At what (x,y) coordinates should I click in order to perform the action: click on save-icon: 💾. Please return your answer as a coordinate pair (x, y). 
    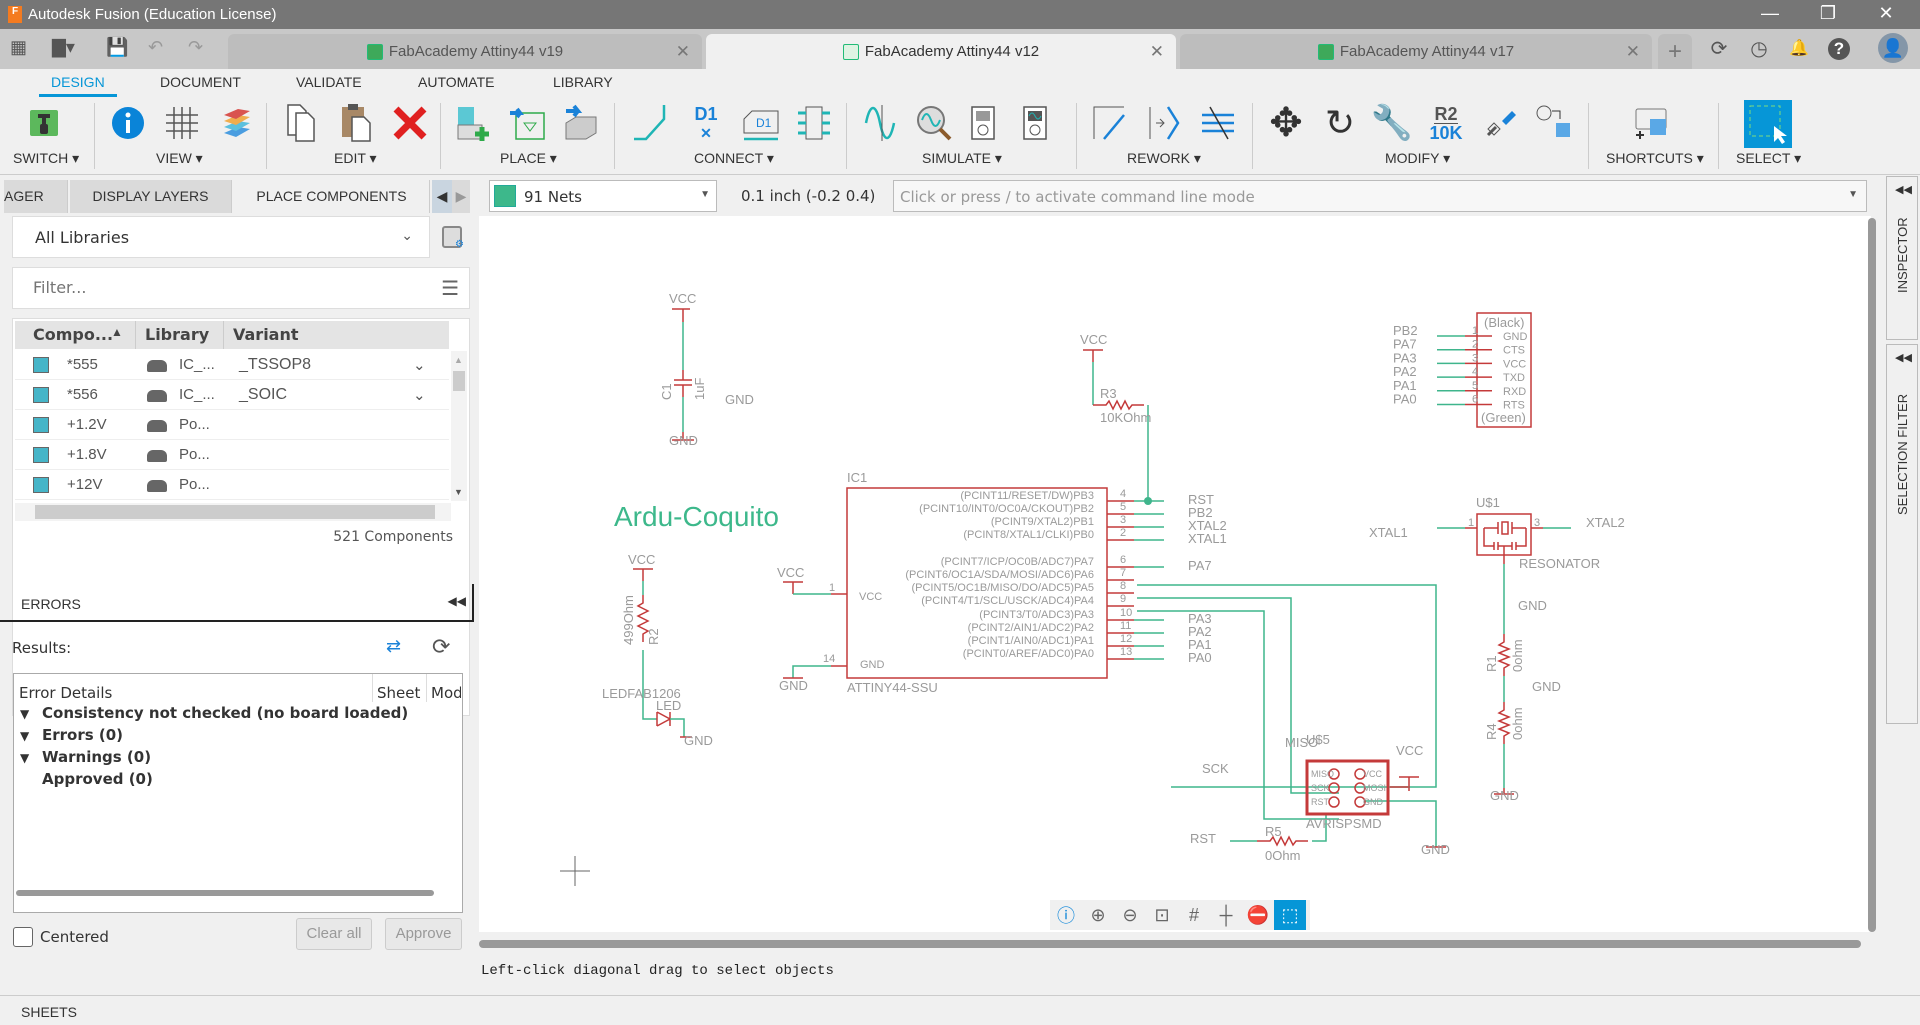
    Looking at the image, I should click on (117, 47).